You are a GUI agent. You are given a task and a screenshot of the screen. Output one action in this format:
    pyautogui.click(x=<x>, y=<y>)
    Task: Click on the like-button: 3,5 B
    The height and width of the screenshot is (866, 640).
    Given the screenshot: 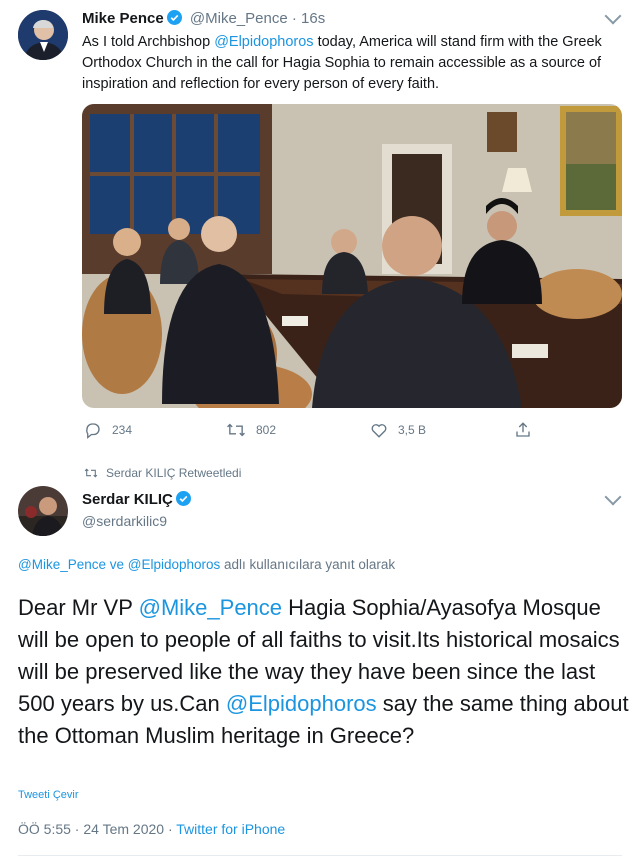 What is the action you would take?
    pyautogui.click(x=398, y=430)
    